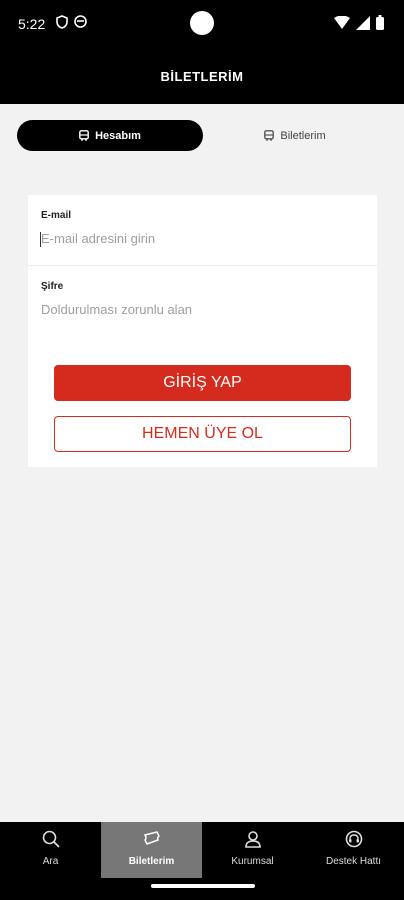  Describe the element at coordinates (56, 215) in the screenshot. I see `email-label: E-mail` at that location.